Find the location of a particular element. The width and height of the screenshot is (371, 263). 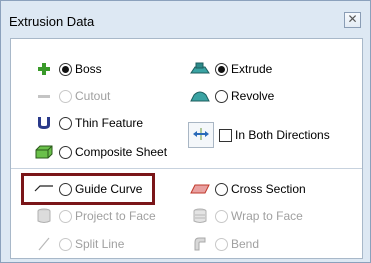

option-extrude: Extrude is located at coordinates (230, 69).